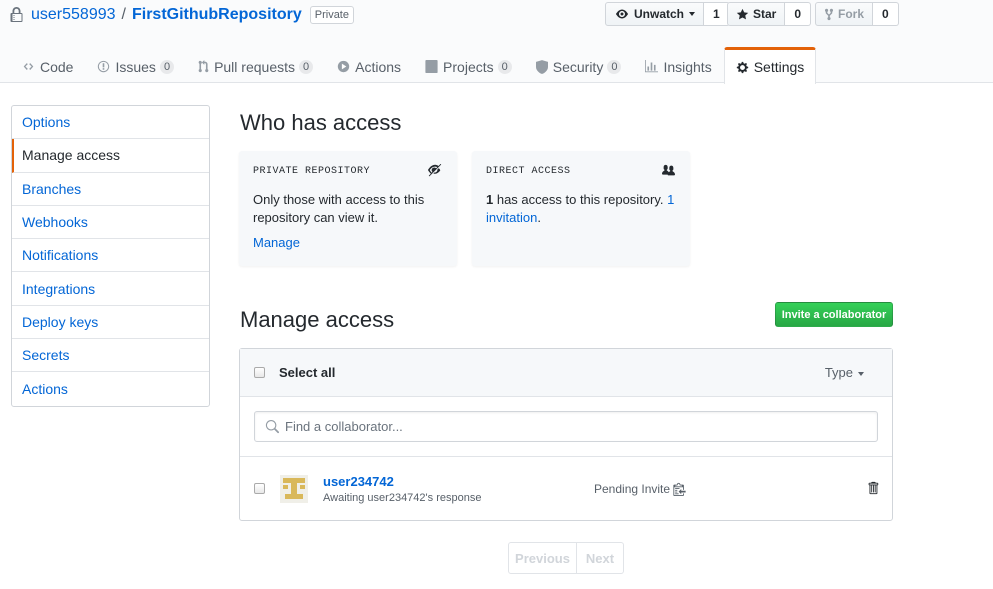 This screenshot has height=589, width=993. I want to click on clipboard-copy-icon, so click(679, 489).